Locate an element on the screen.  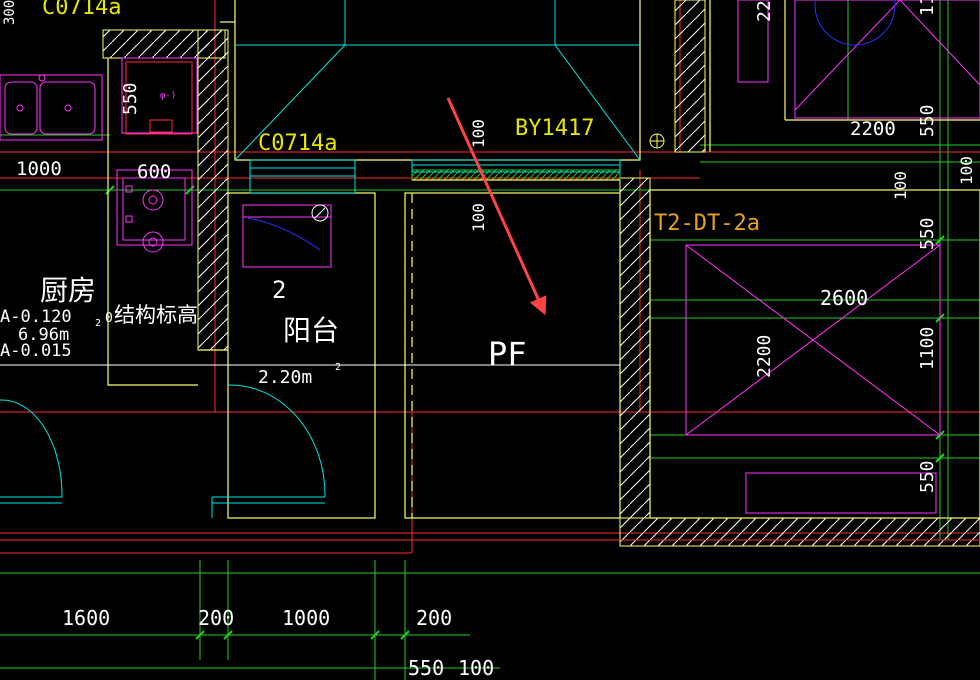
room-label-kitchen: 厨房 is located at coordinates (68, 290).